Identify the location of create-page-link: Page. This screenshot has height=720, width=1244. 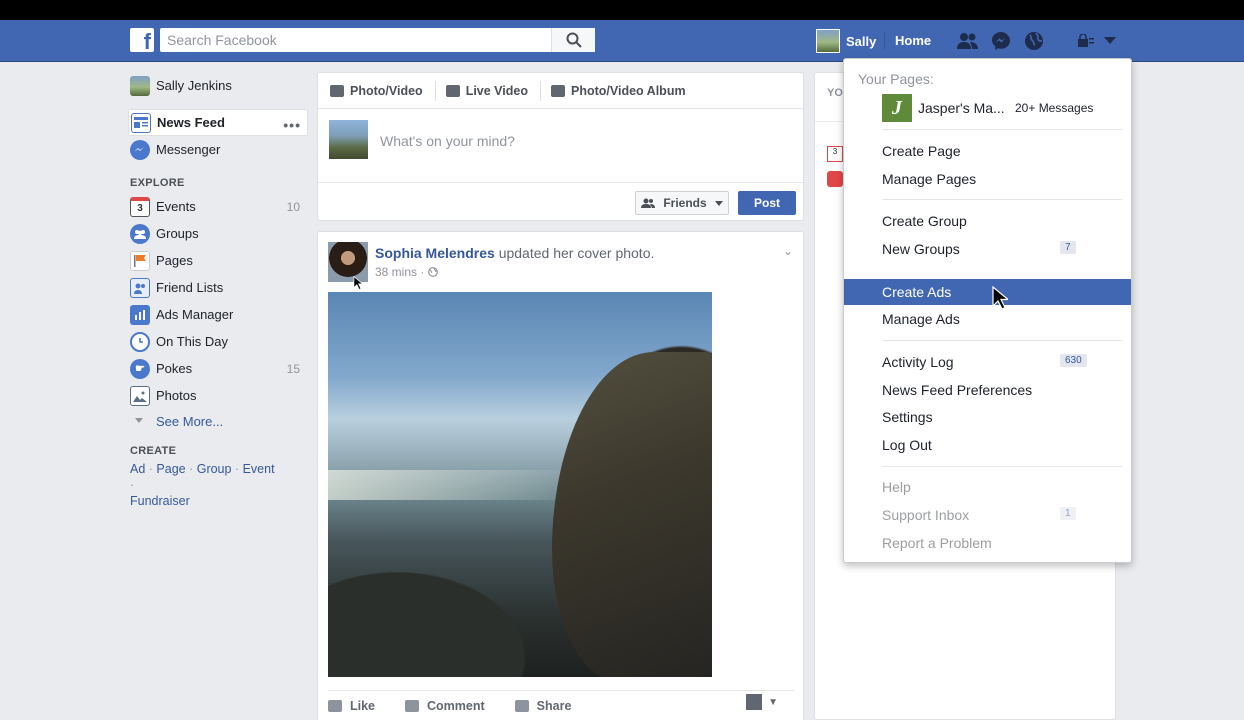
(170, 469).